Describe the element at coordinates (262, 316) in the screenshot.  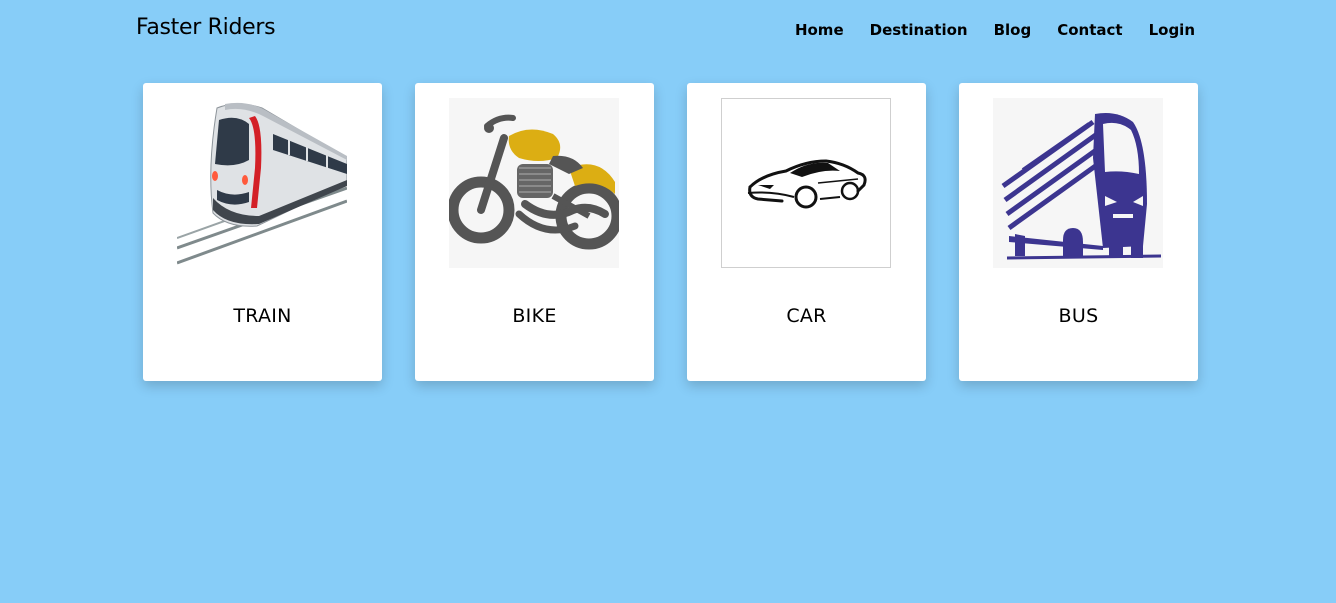
I see `card-train-label: TRAIN` at that location.